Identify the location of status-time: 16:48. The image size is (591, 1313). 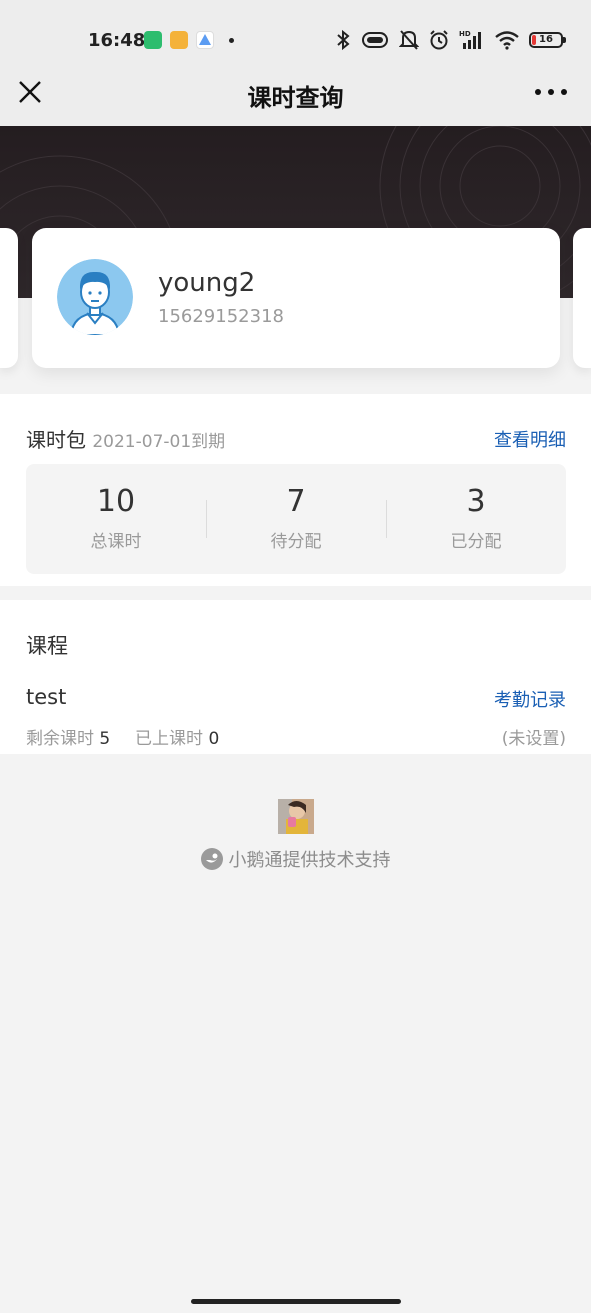
(117, 40).